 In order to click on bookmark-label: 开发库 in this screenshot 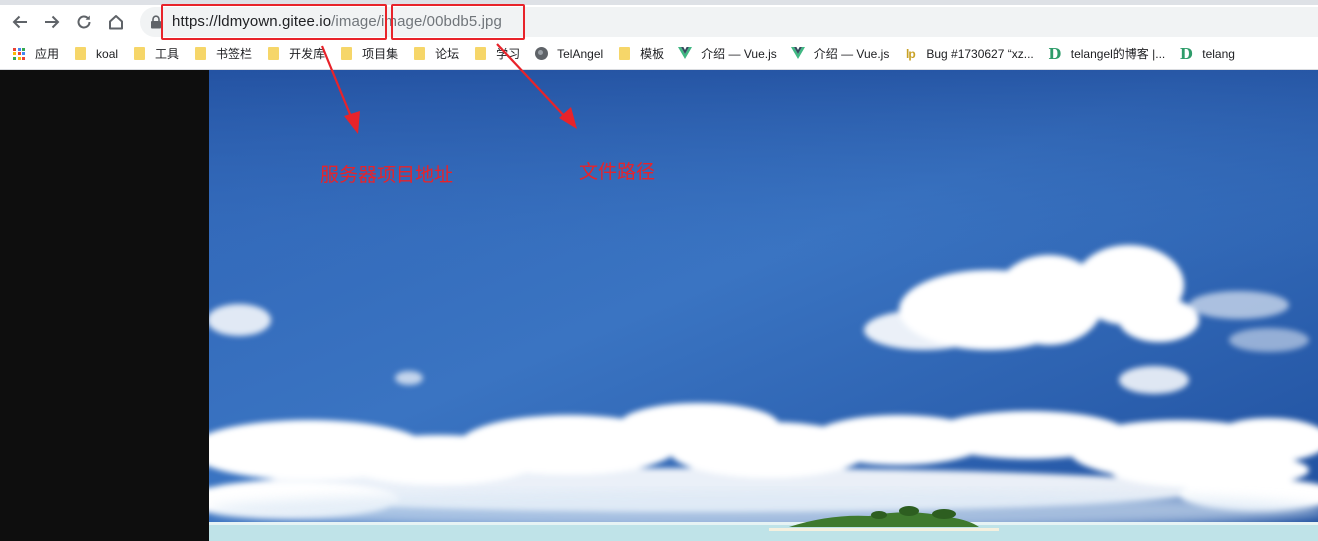, I will do `click(307, 54)`.